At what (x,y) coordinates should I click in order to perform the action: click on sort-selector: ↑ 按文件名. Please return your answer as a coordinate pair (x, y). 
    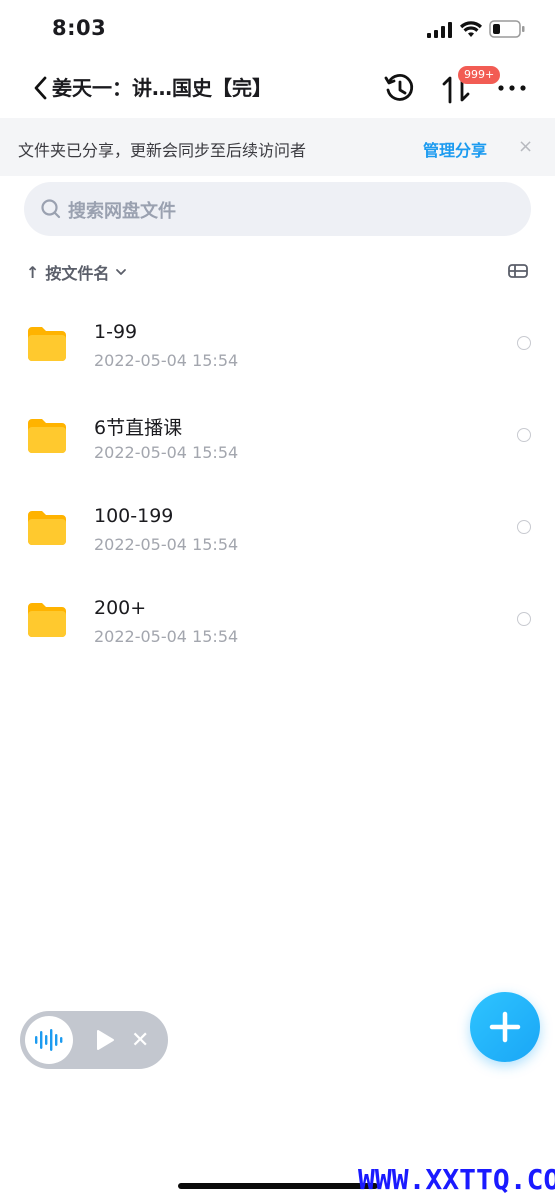
    Looking at the image, I should click on (76, 272).